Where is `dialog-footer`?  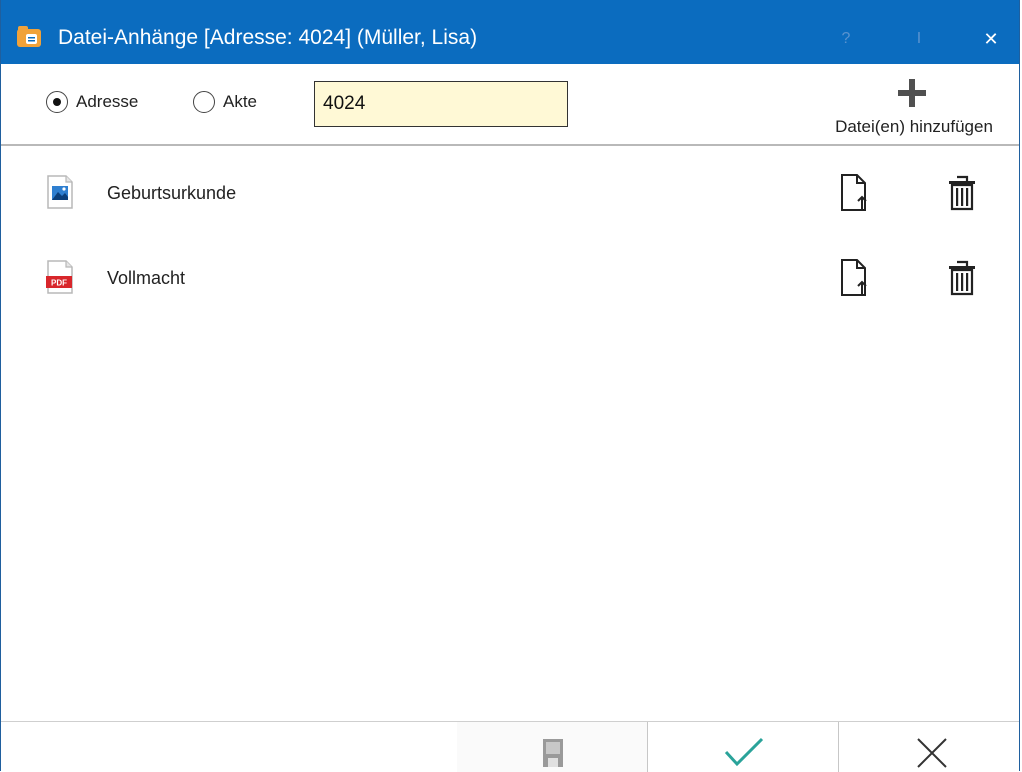 dialog-footer is located at coordinates (510, 746).